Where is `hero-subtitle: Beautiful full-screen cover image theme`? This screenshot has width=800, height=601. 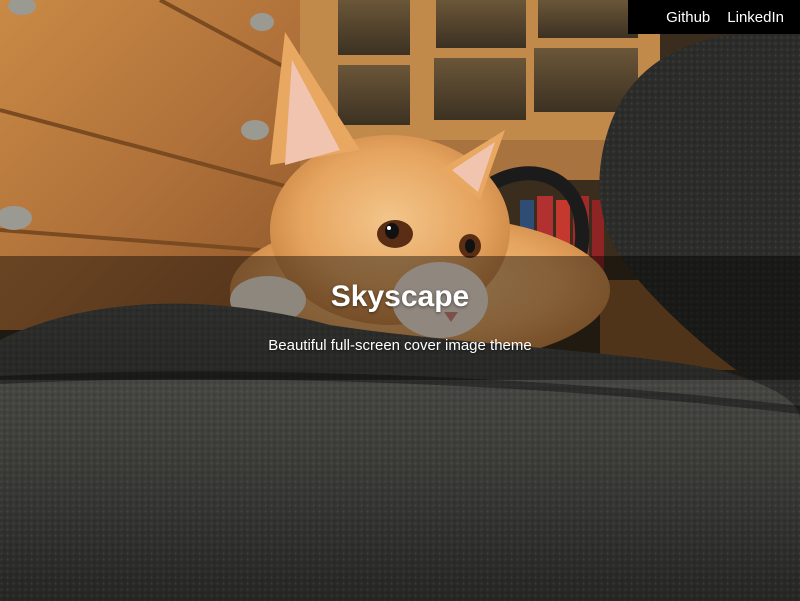
hero-subtitle: Beautiful full-screen cover image theme is located at coordinates (400, 345).